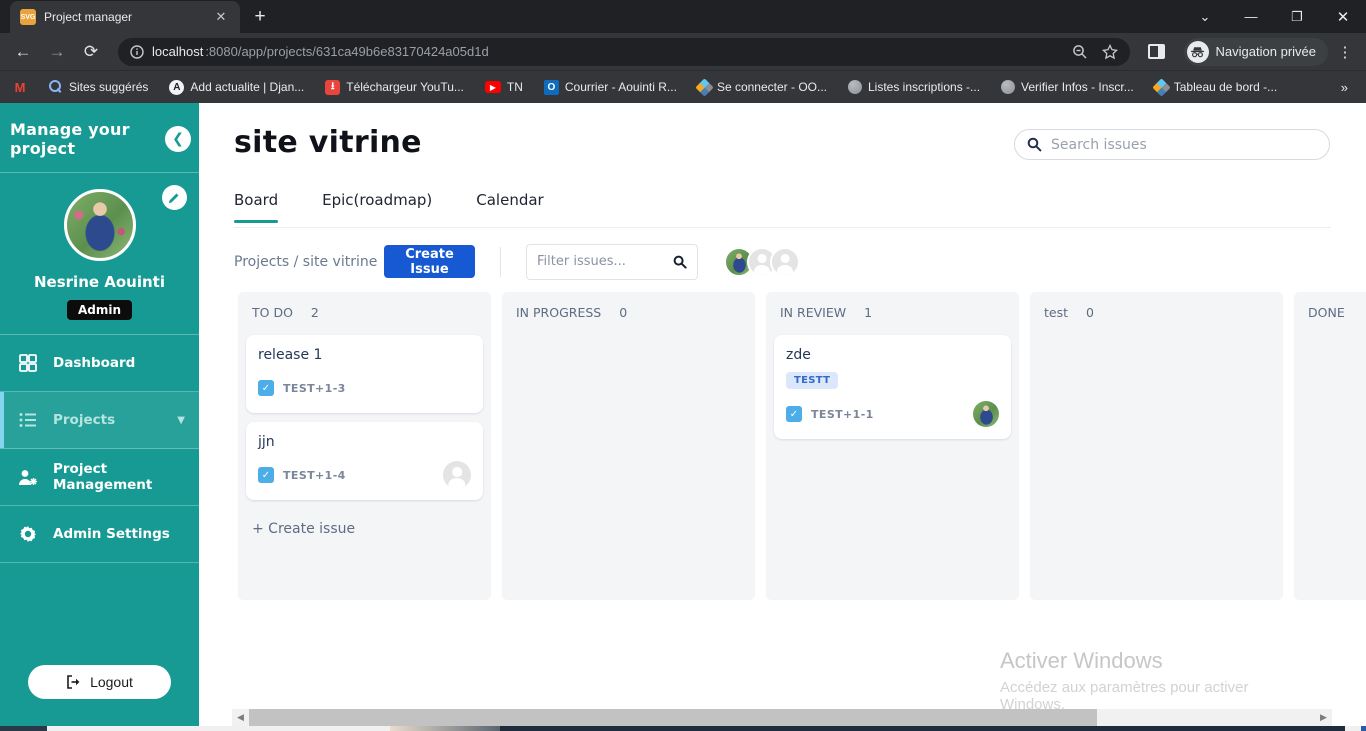 The width and height of the screenshot is (1366, 731). Describe the element at coordinates (1184, 144) in the screenshot. I see `search-issues-input` at that location.